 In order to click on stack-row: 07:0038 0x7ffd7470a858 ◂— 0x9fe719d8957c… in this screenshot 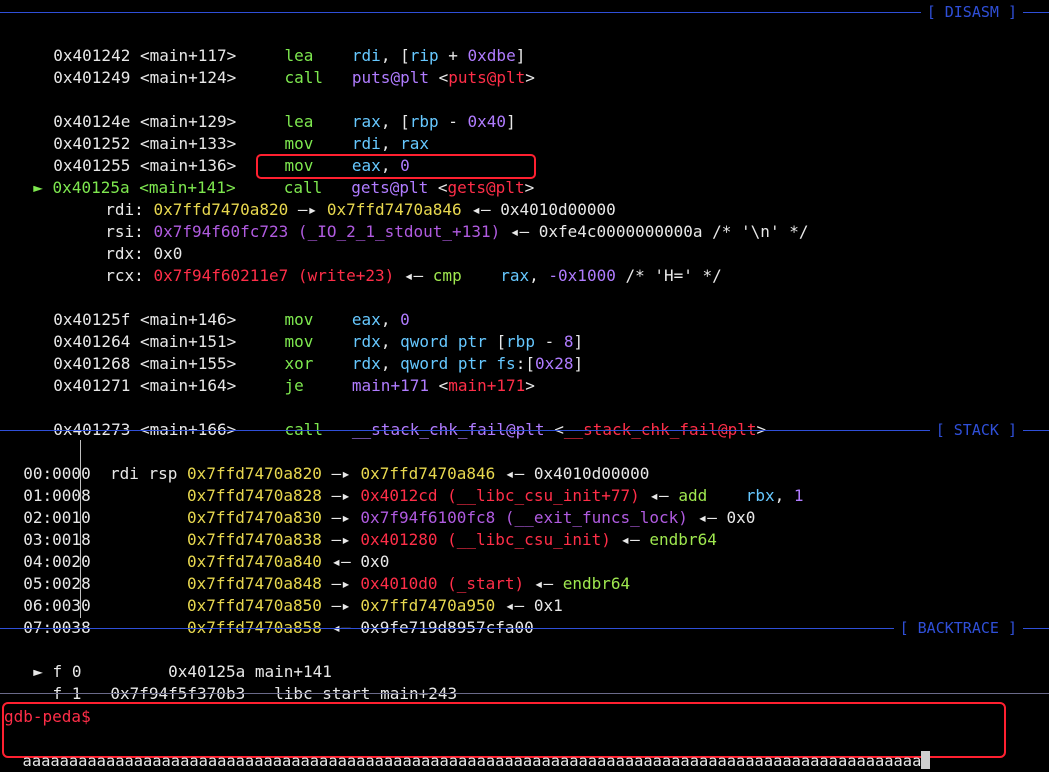, I will do `click(278, 627)`.